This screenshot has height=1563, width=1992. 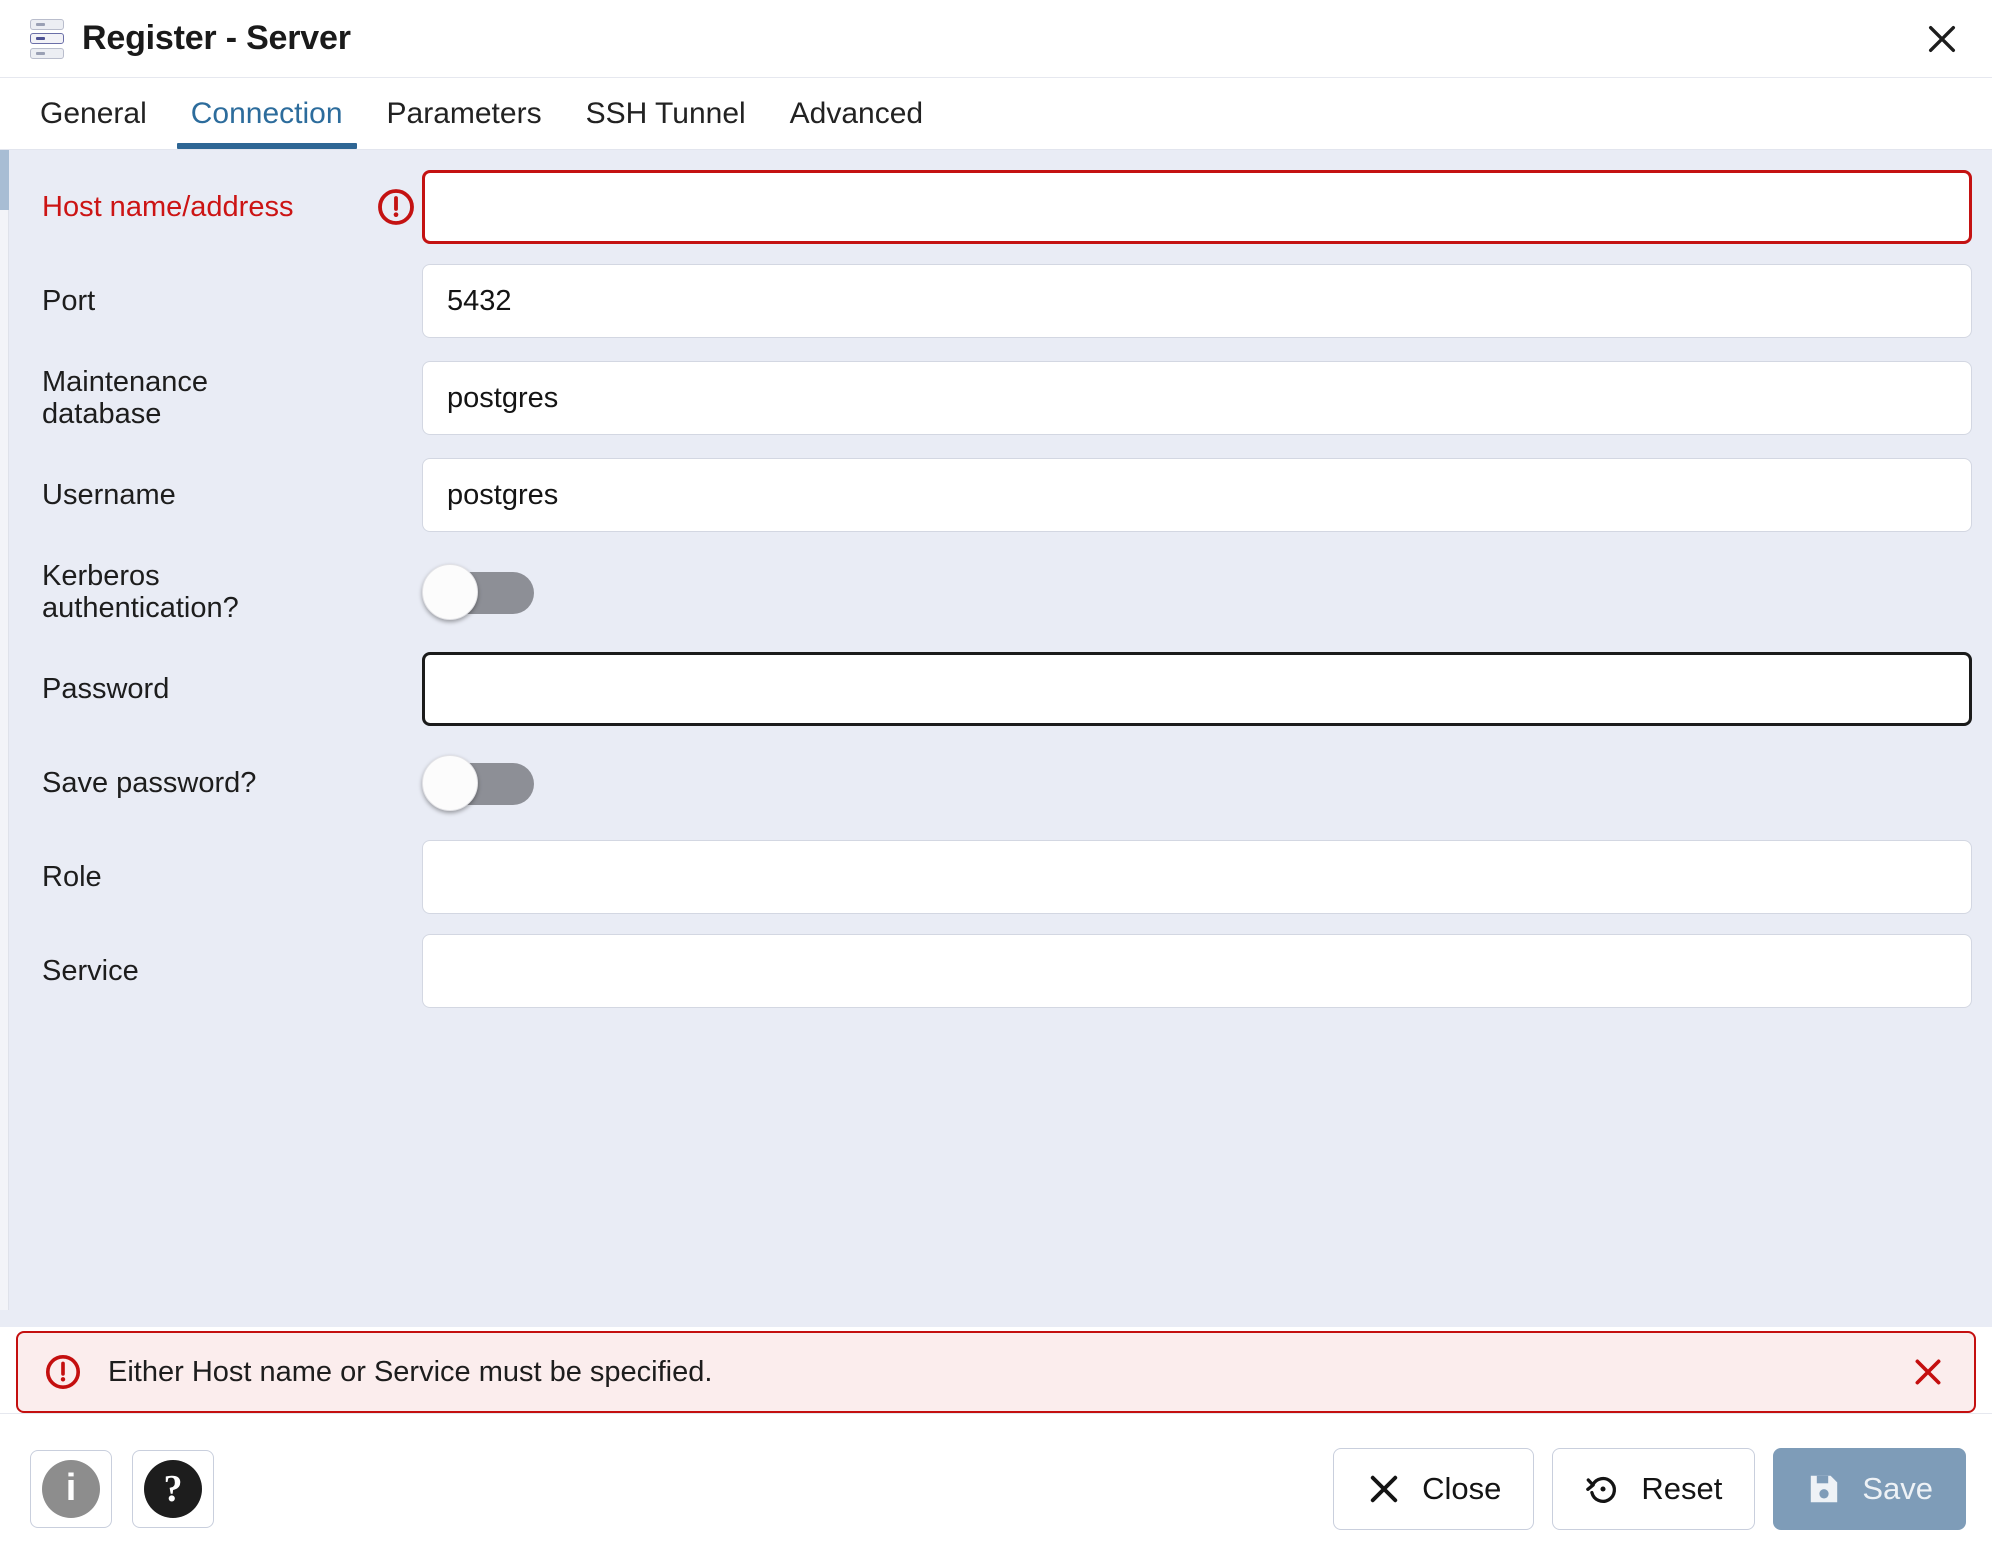 What do you see at coordinates (216, 38) in the screenshot?
I see `dialog-title: Register - Server` at bounding box center [216, 38].